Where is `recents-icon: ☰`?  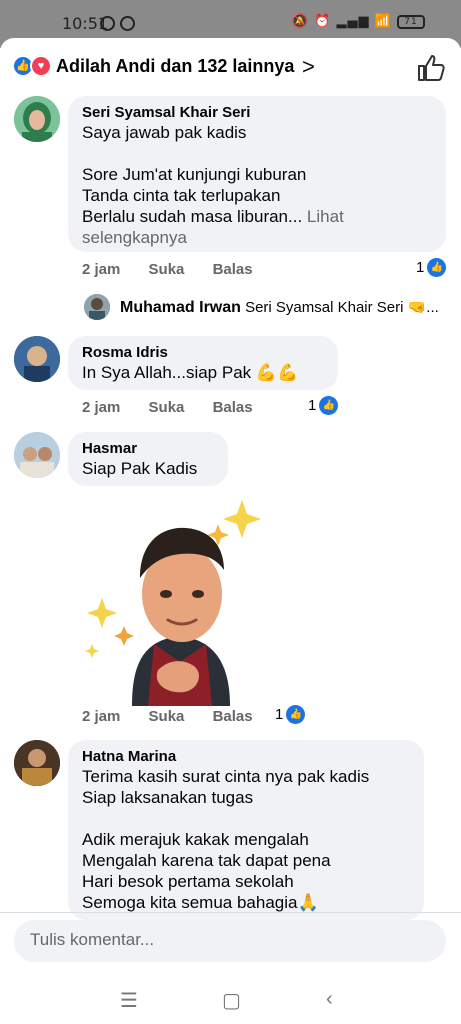
recents-icon: ☰ is located at coordinates (129, 1000).